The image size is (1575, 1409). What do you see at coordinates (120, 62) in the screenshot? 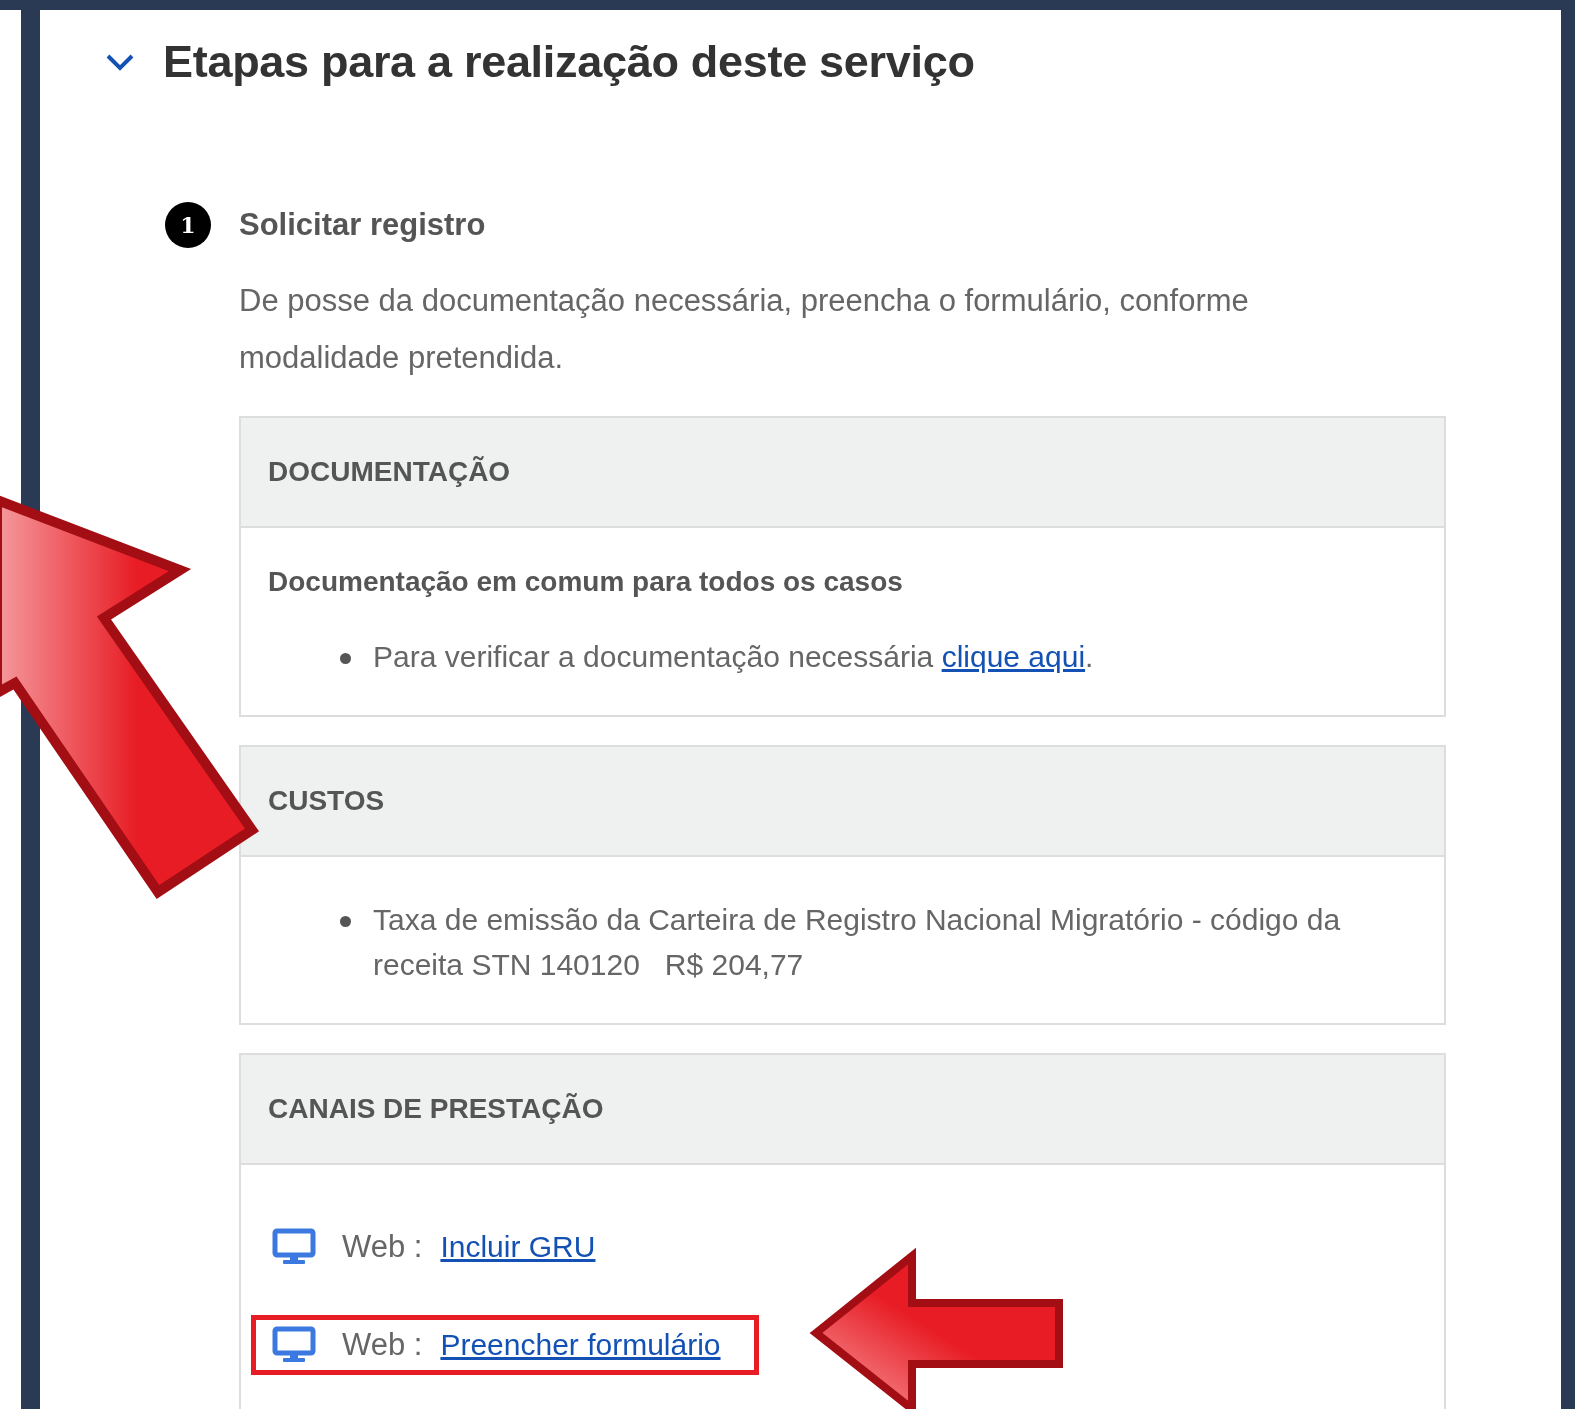
I see `chevron-icon` at bounding box center [120, 62].